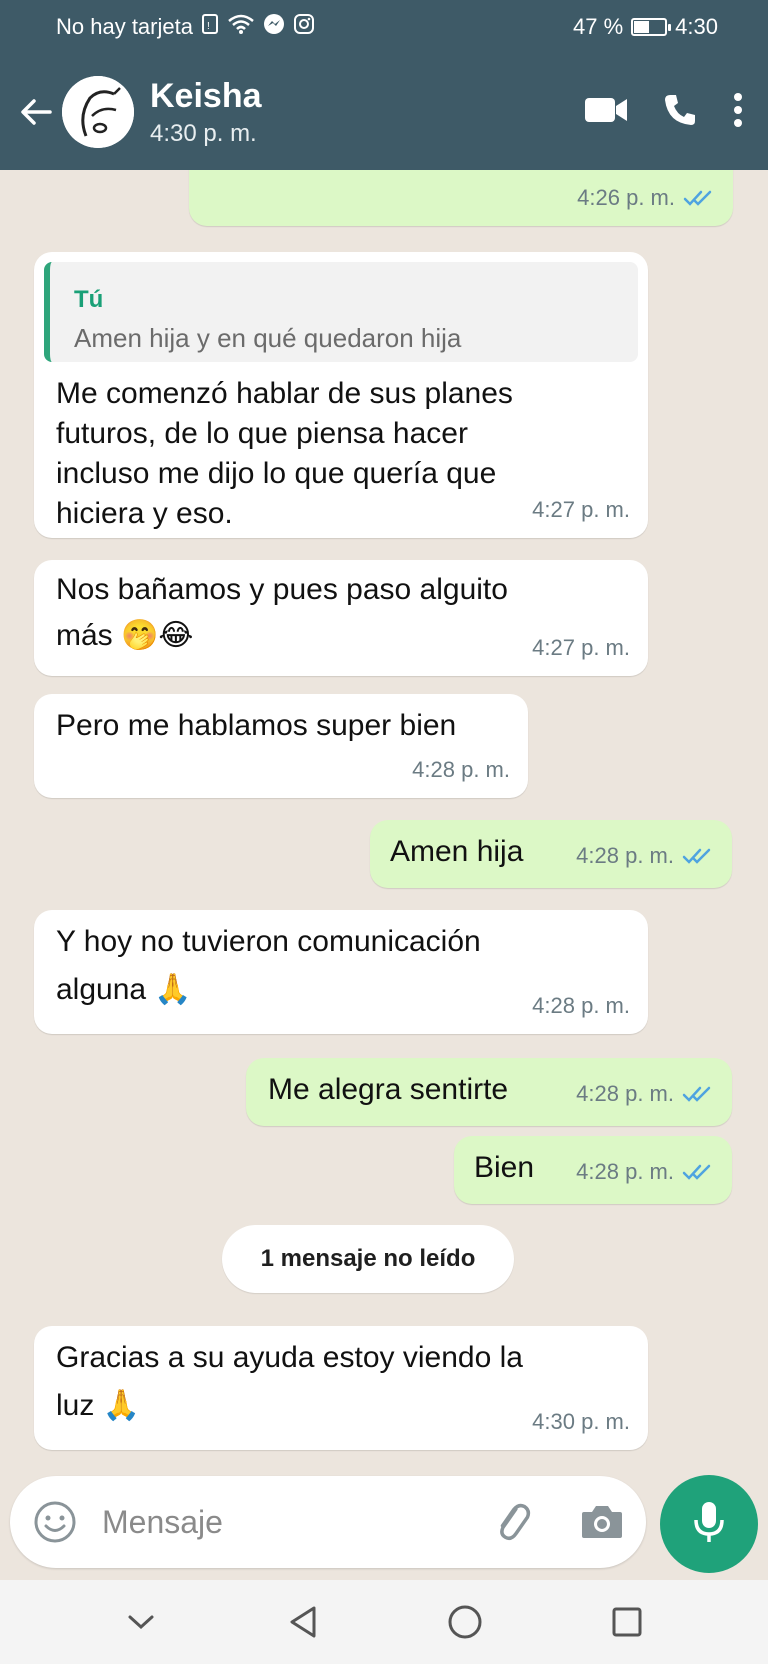 This screenshot has height=1664, width=768. I want to click on quote-text: Amen hija y en qué quedaron hija, so click(268, 338).